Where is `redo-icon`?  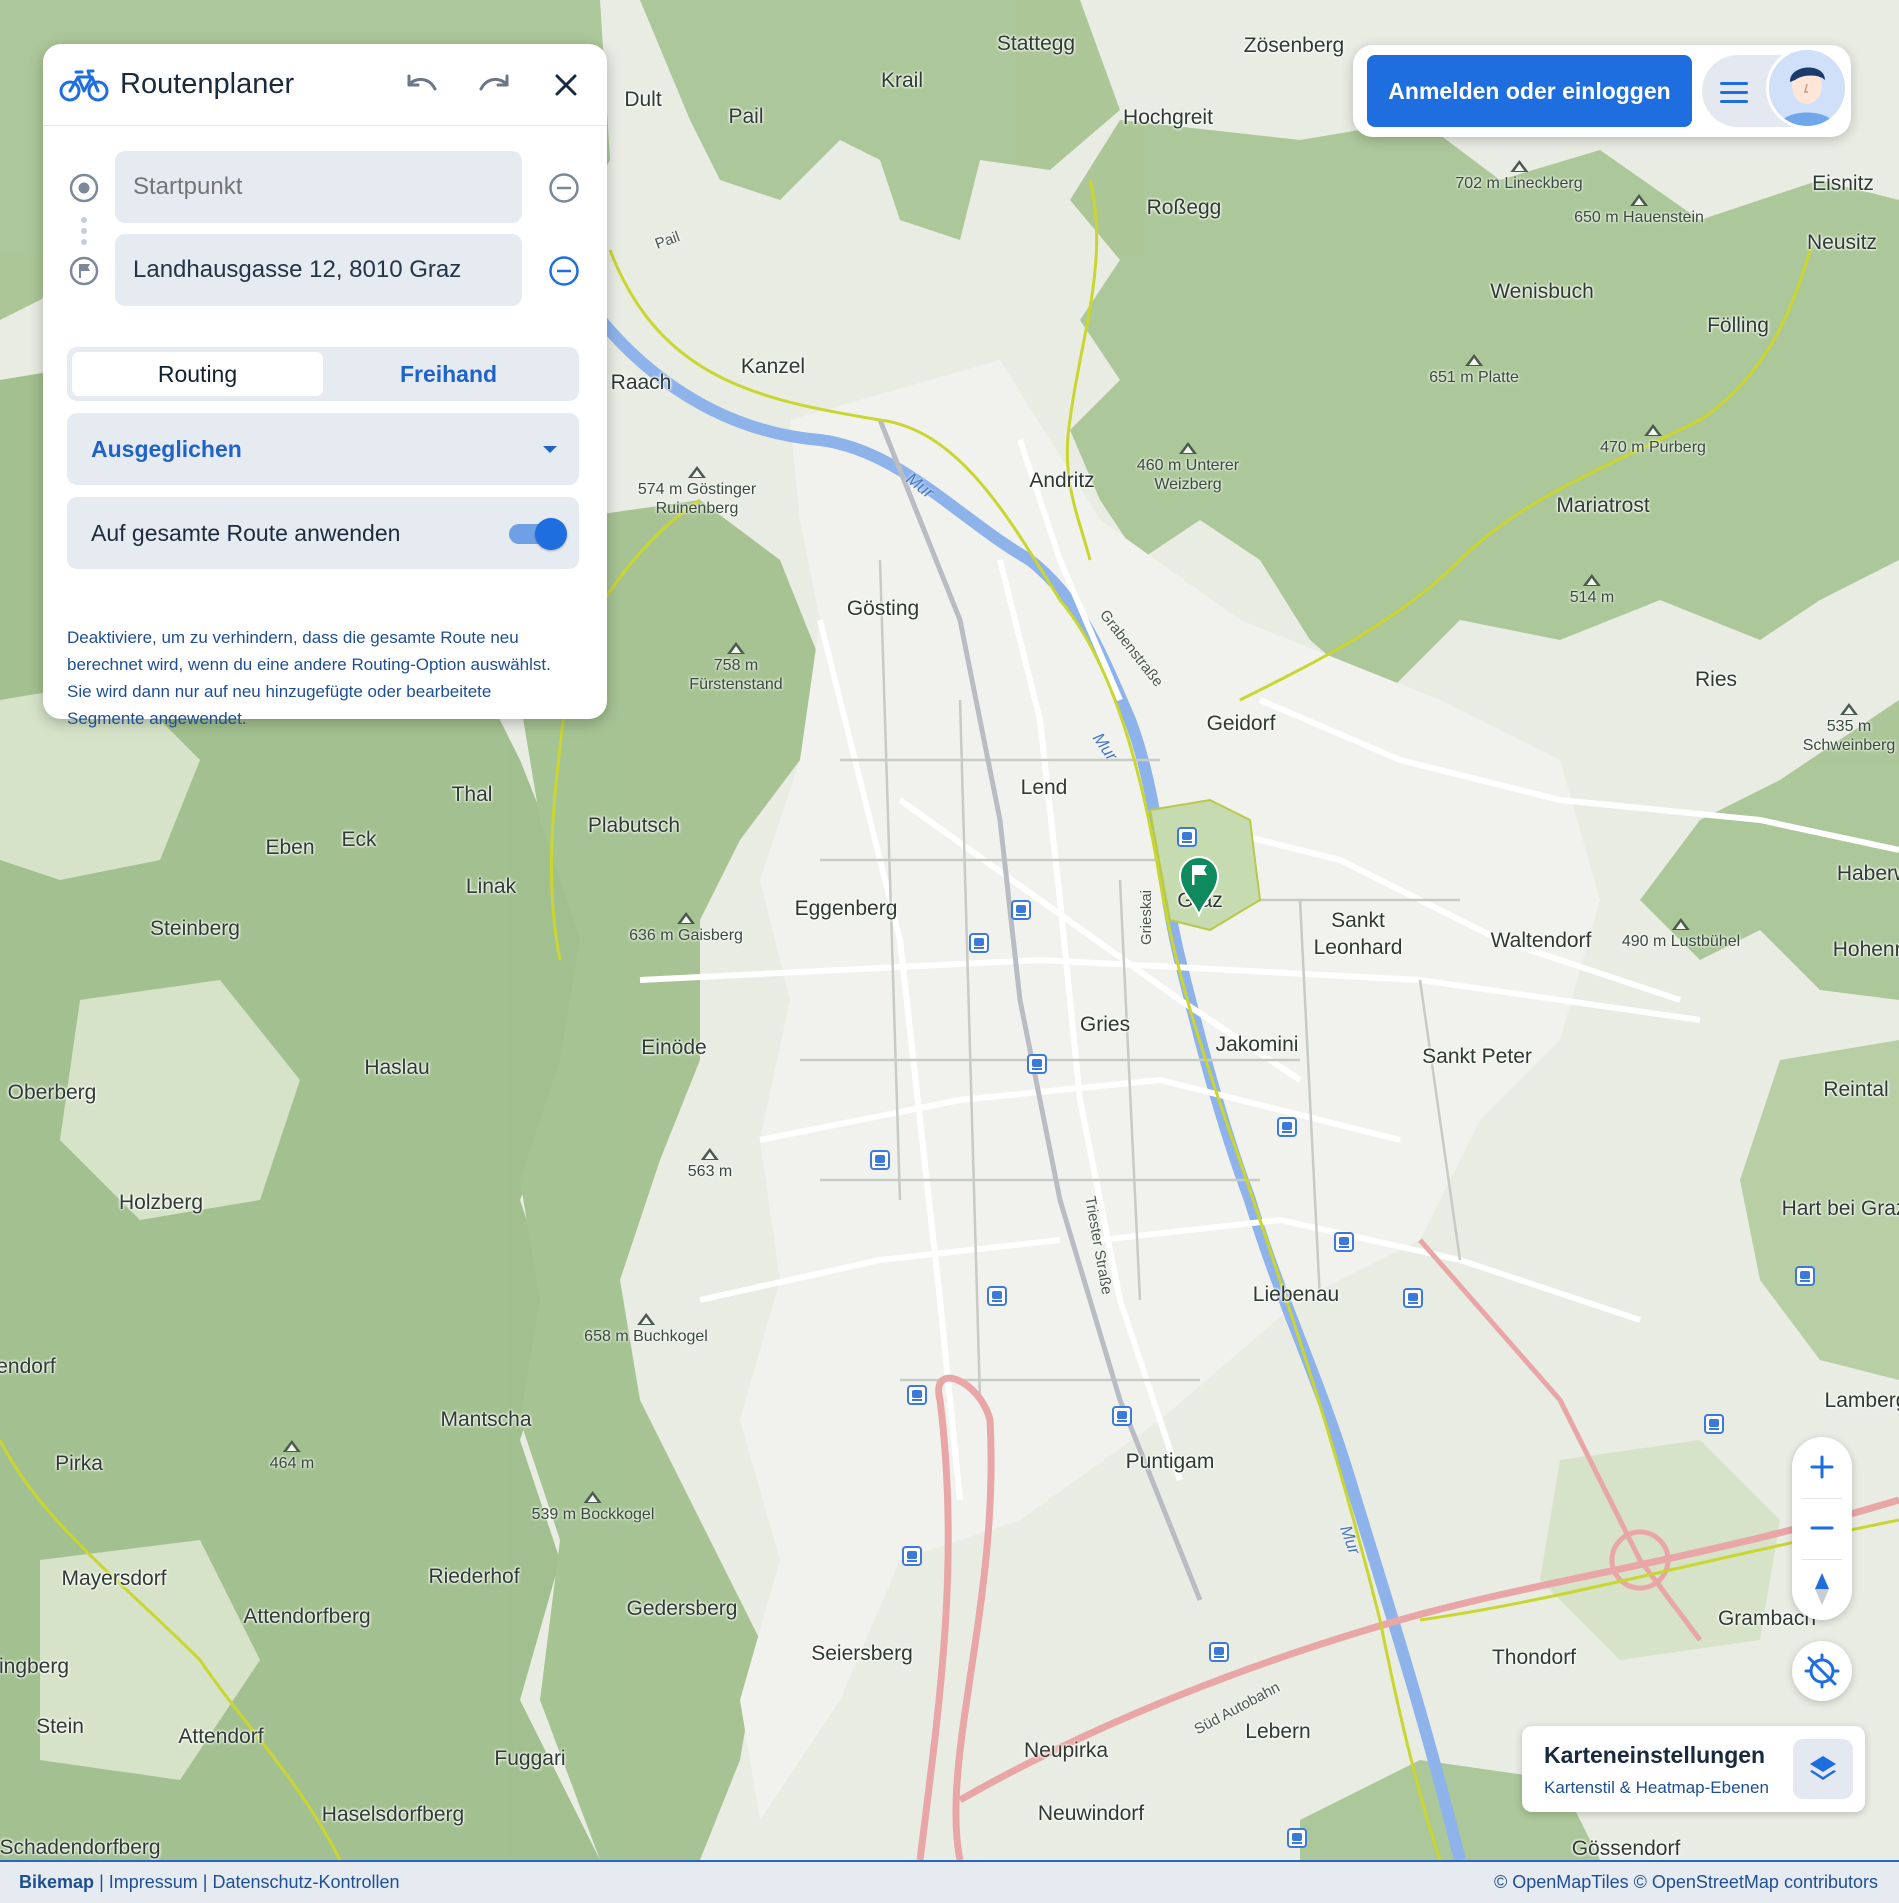
redo-icon is located at coordinates (494, 82).